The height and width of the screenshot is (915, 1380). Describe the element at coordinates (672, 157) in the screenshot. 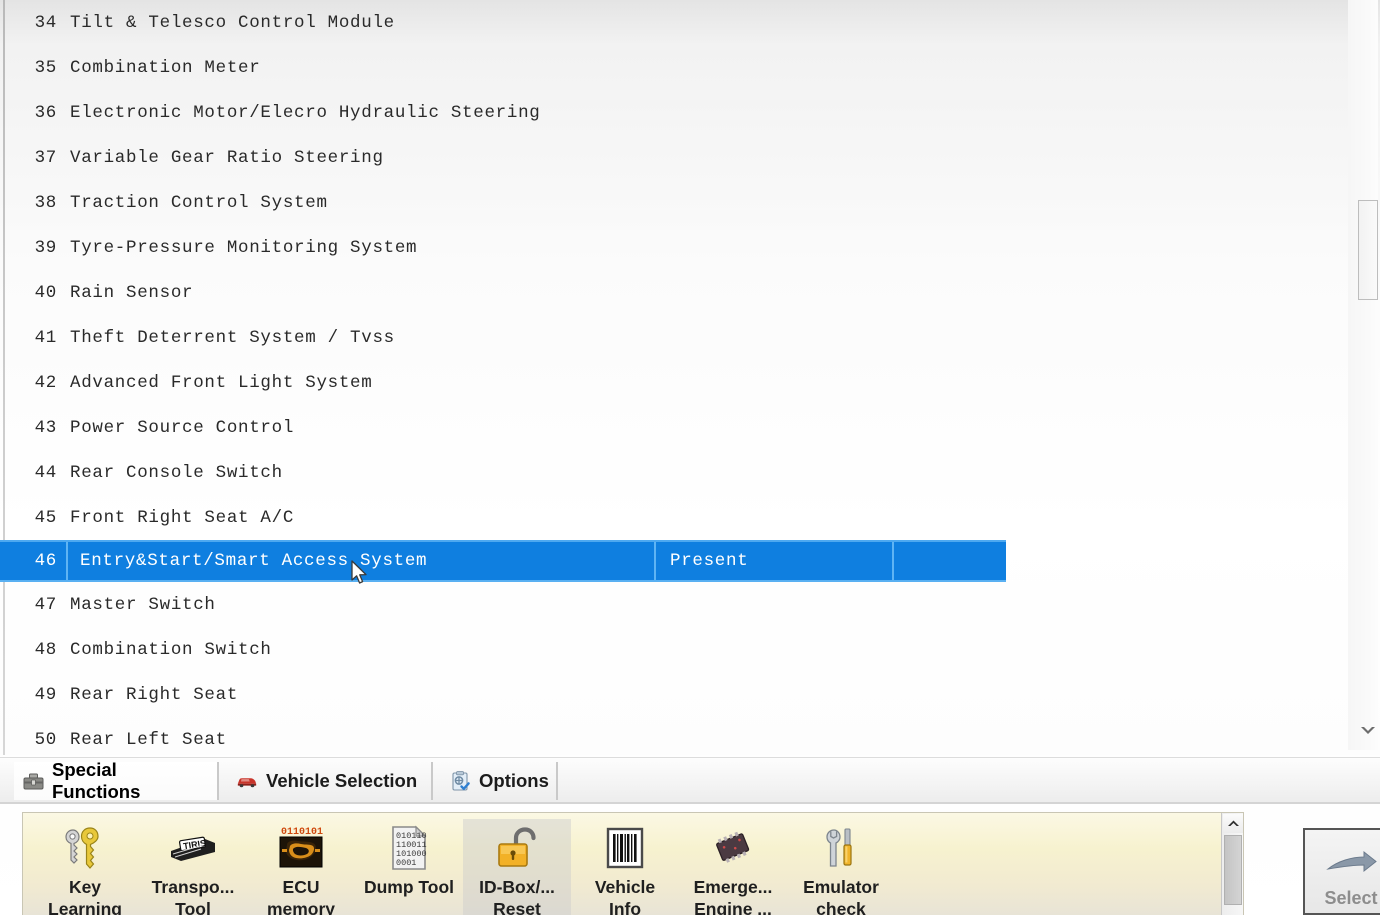

I see `ecu-list-row: 37 Variable Gear Ratio Steering` at that location.